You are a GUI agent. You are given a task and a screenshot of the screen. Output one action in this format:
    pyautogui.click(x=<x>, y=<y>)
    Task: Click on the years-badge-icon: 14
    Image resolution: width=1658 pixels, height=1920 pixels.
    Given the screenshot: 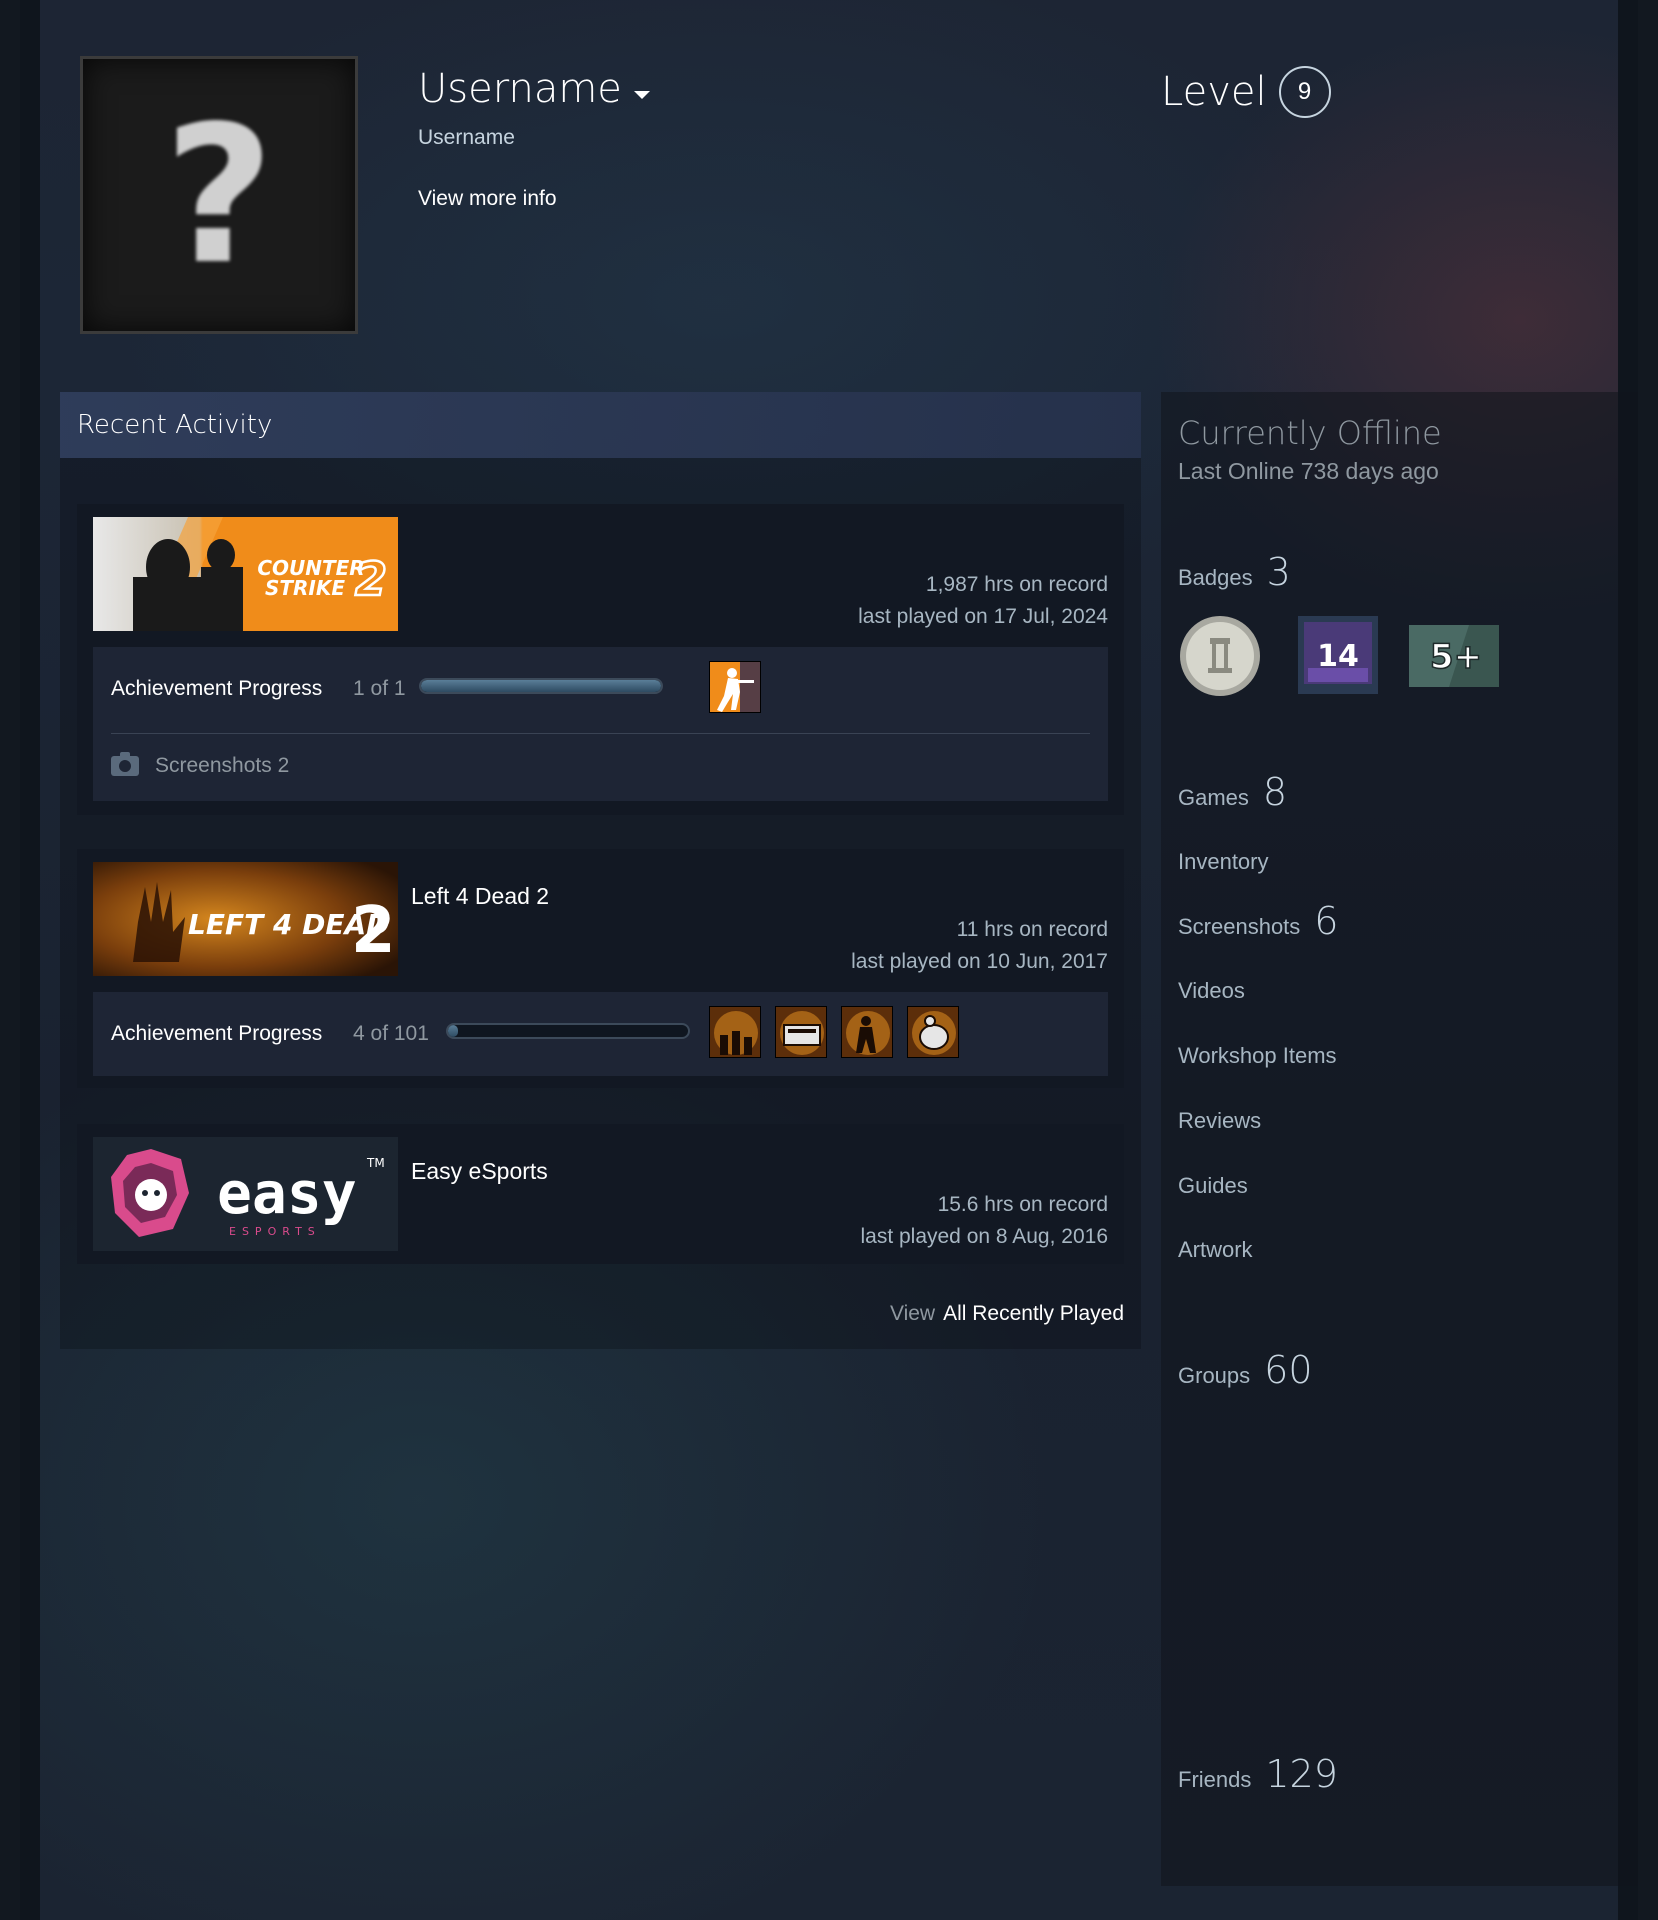 What is the action you would take?
    pyautogui.click(x=1338, y=655)
    